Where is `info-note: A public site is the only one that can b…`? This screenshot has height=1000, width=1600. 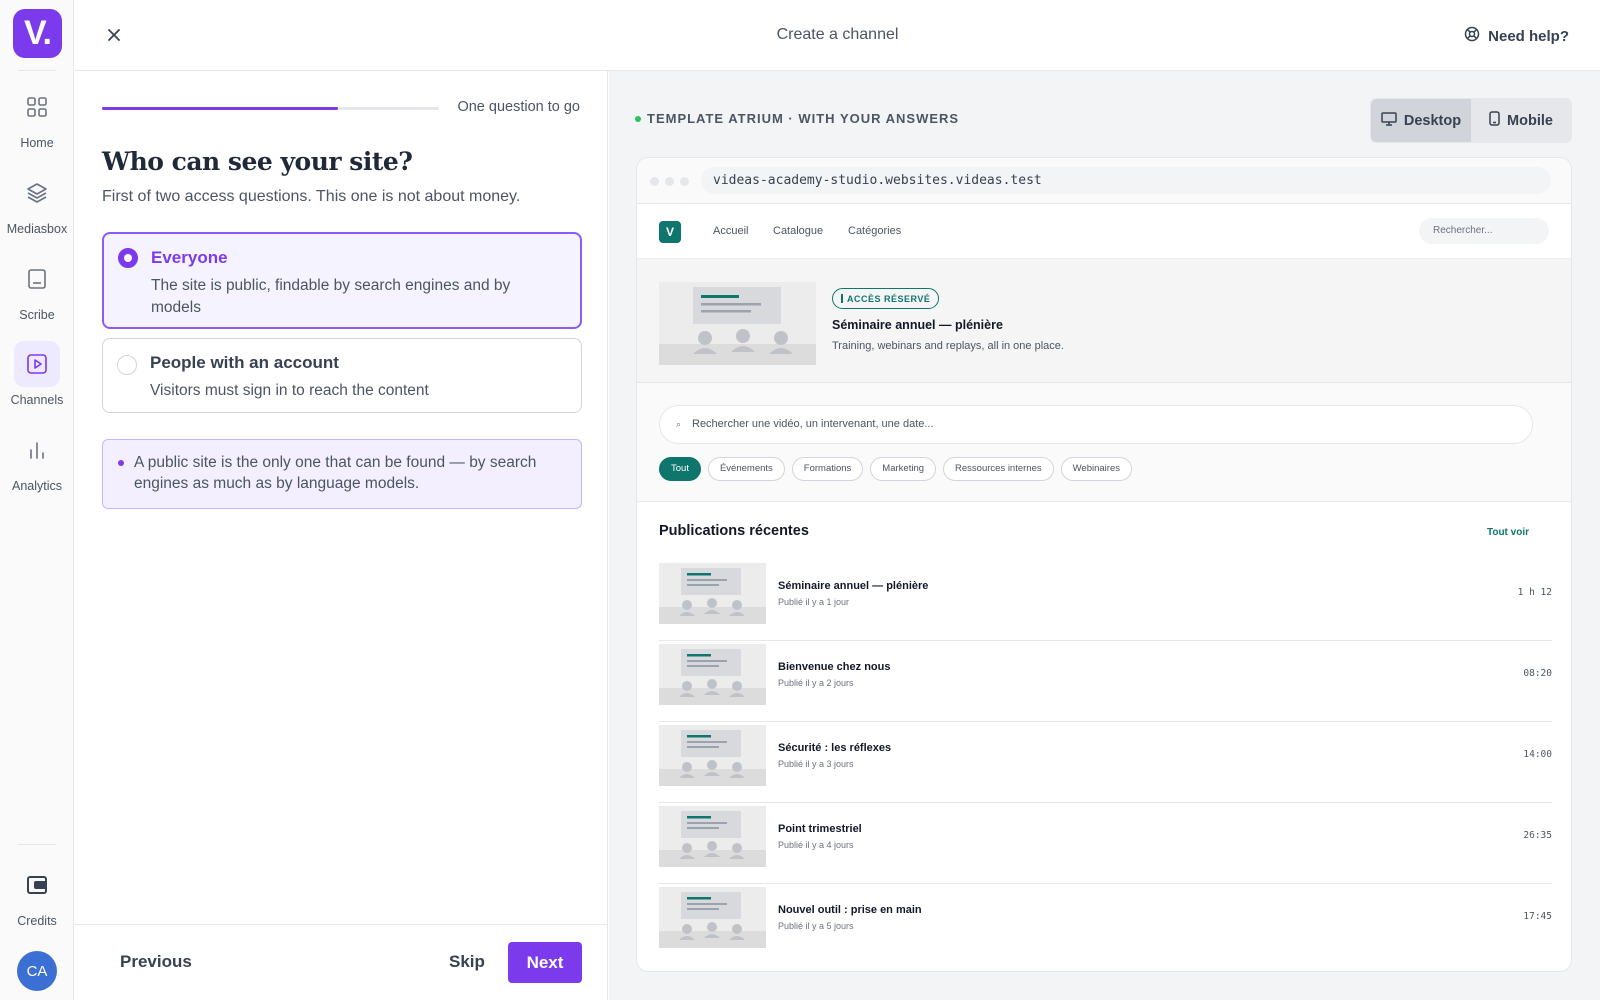
info-note: A public site is the only one that can b… is located at coordinates (342, 474).